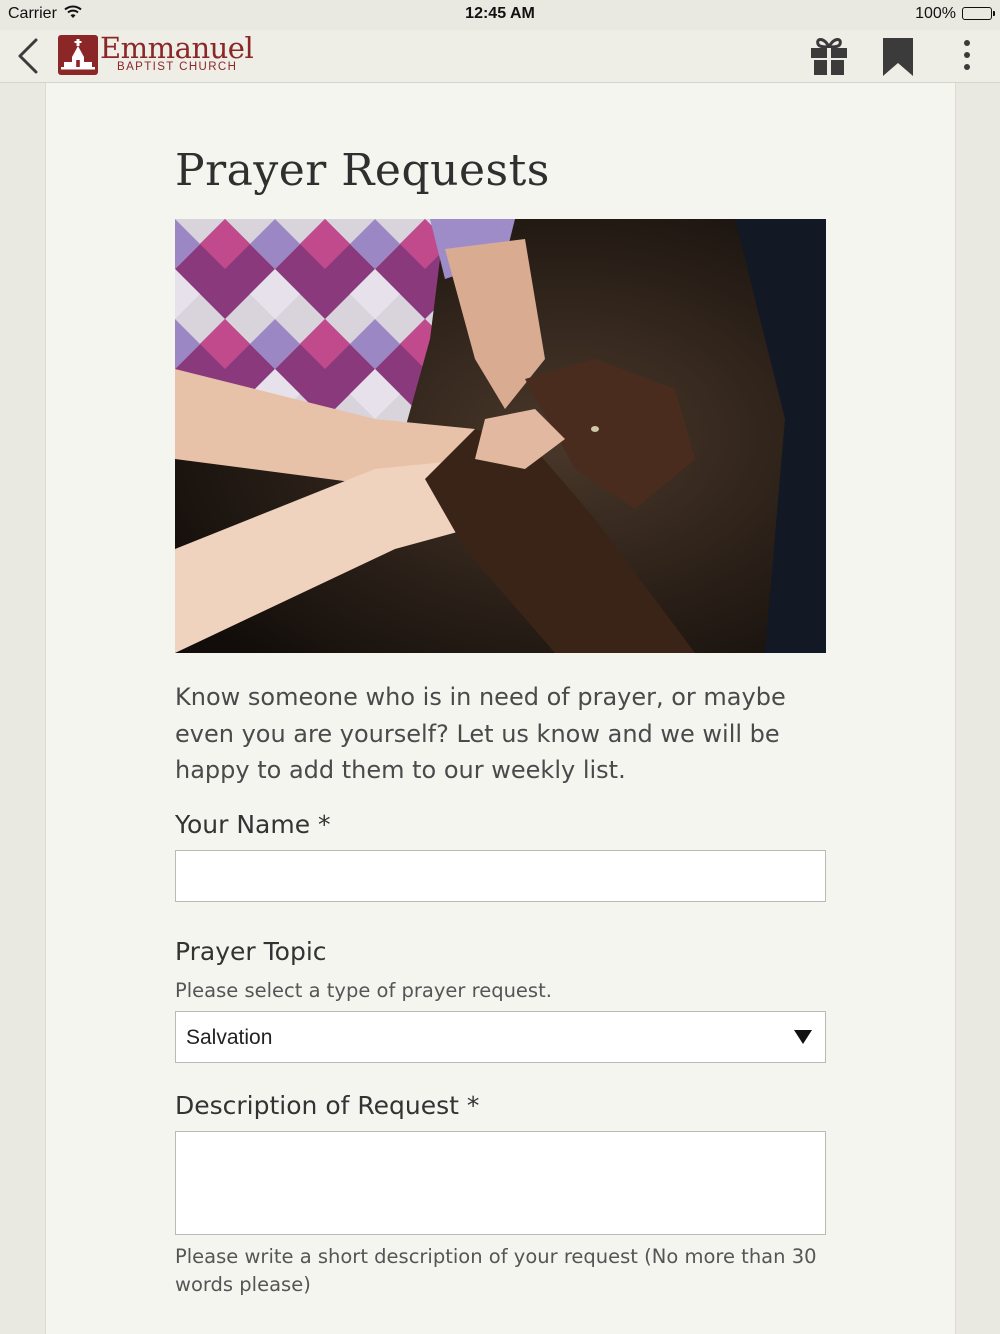 The width and height of the screenshot is (1000, 1334). I want to click on status-bar: Carrier 12:45 AM 100%, so click(500, 15).